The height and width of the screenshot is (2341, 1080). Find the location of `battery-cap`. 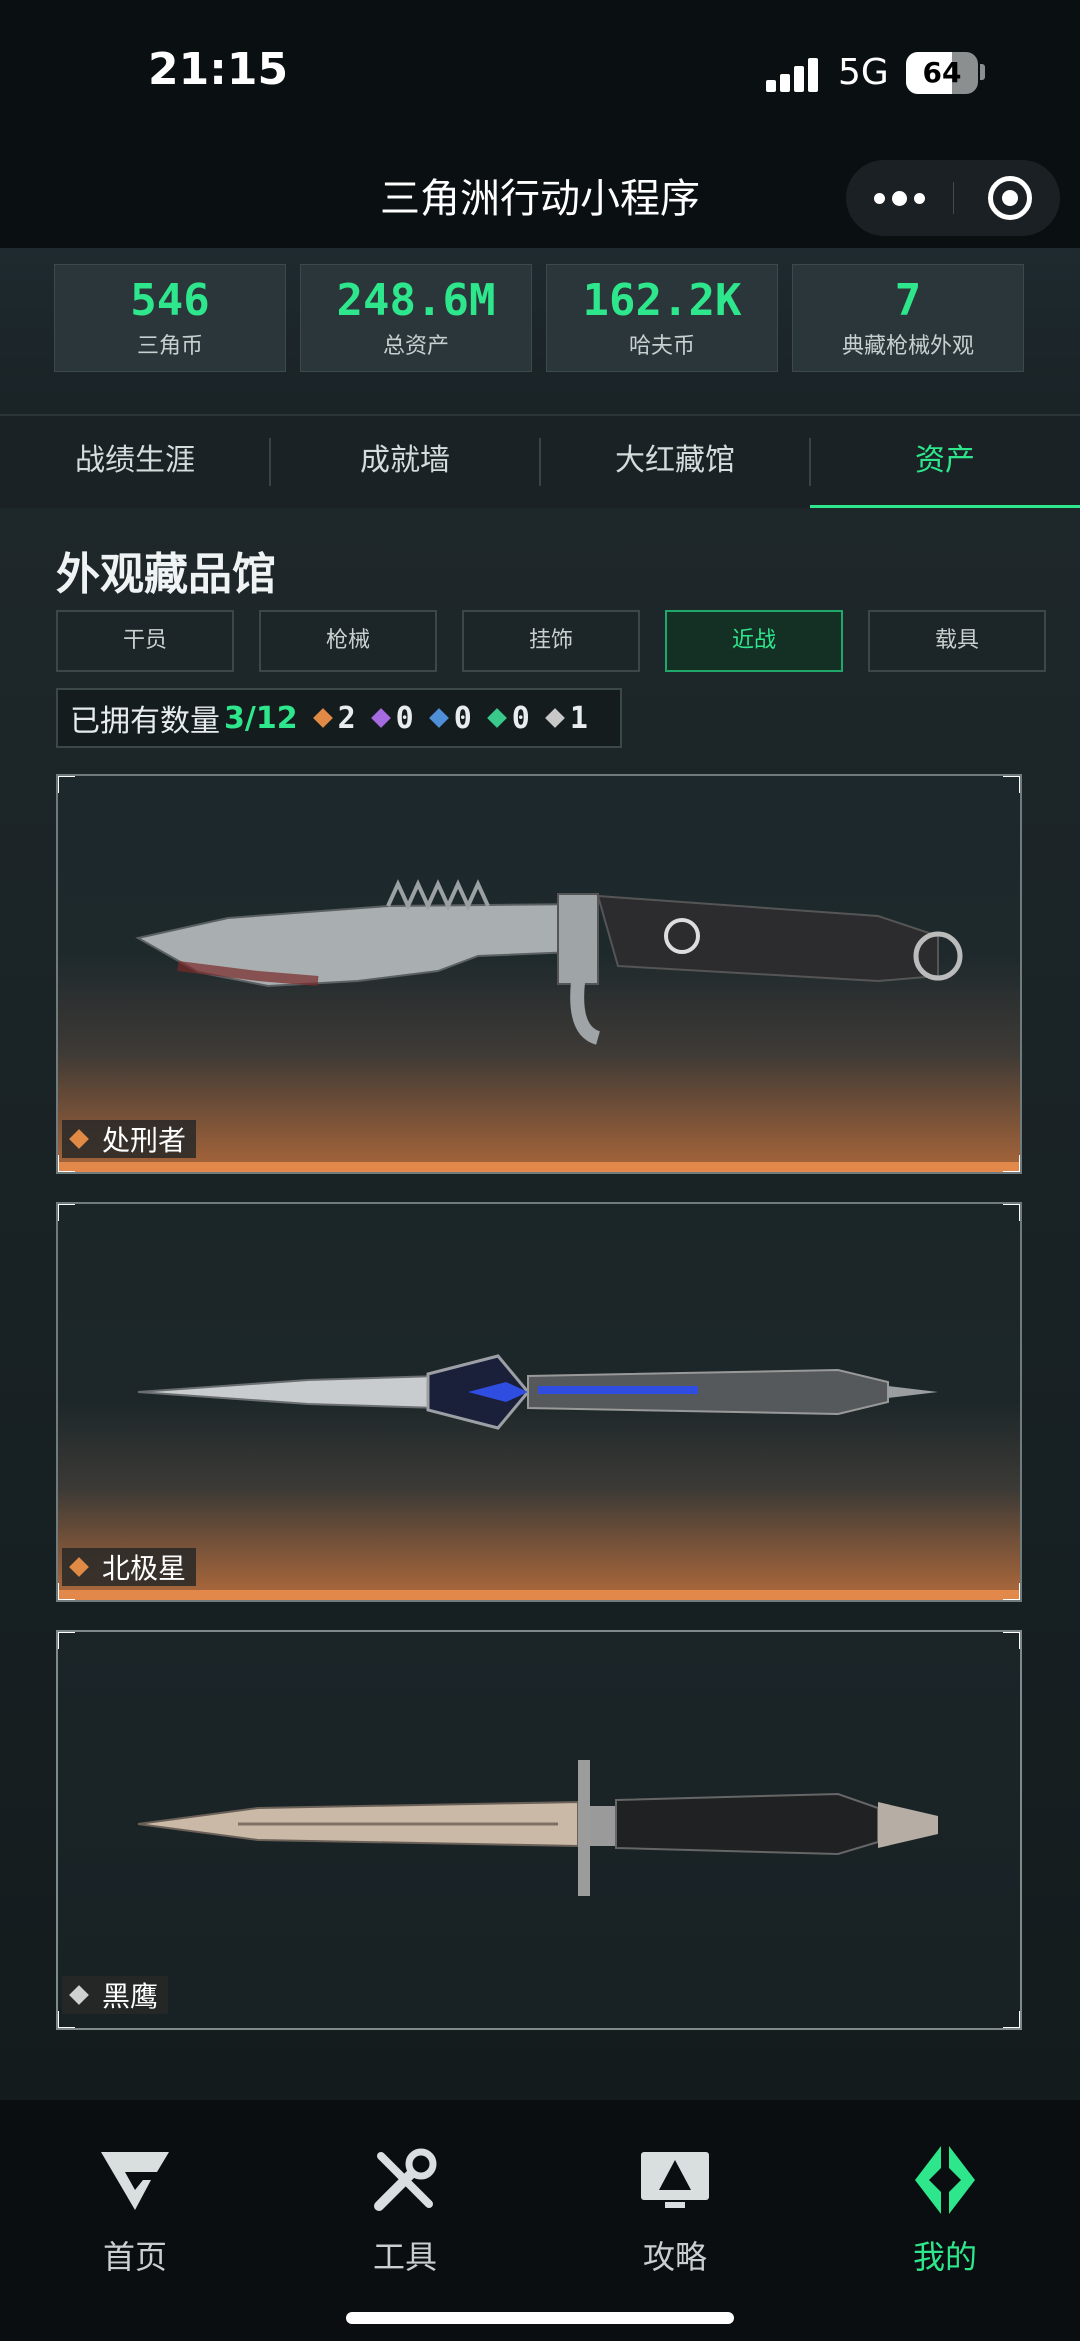

battery-cap is located at coordinates (982, 72).